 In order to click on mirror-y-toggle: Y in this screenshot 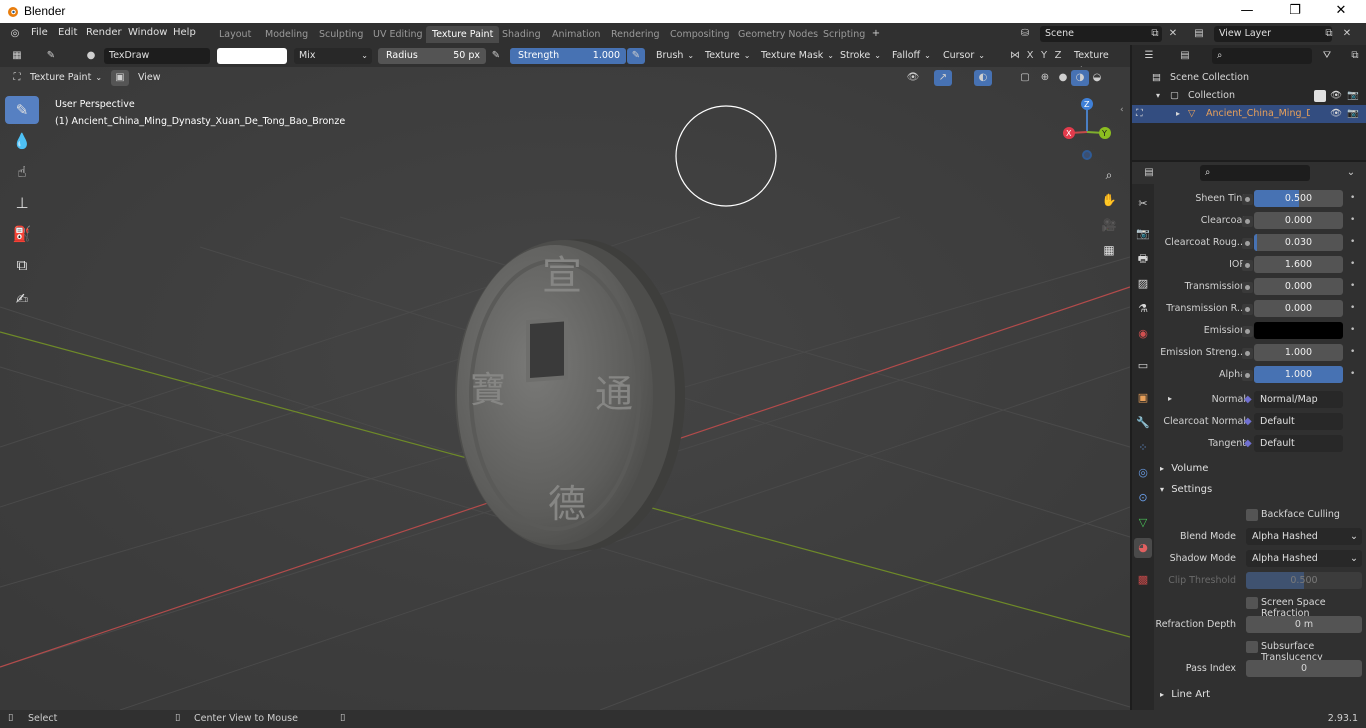, I will do `click(1044, 56)`.